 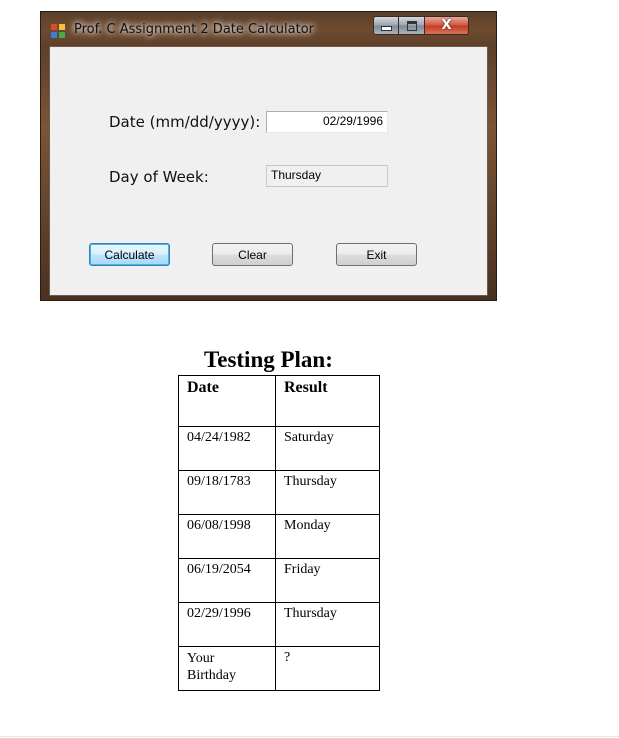 I want to click on clear-button: Clear, so click(x=252, y=254).